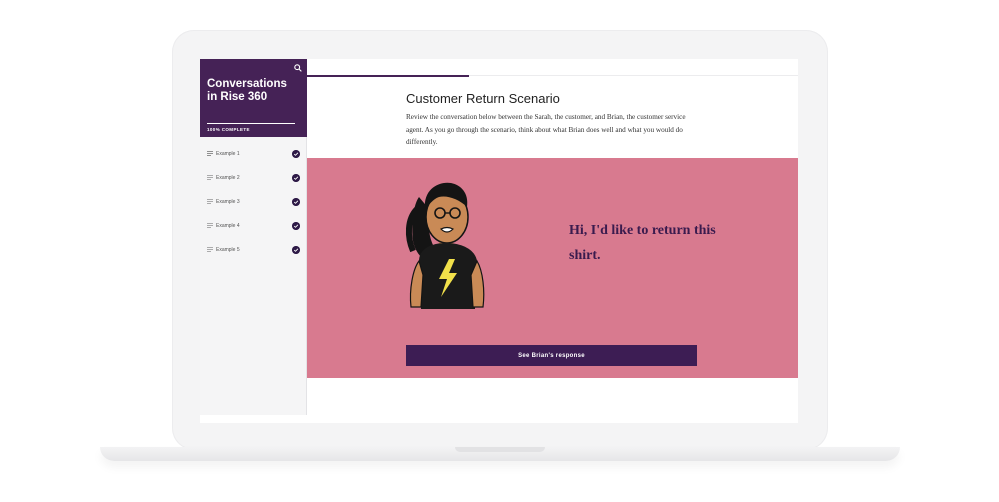 The image size is (999, 502). I want to click on course-progress-fill, so click(251, 123).